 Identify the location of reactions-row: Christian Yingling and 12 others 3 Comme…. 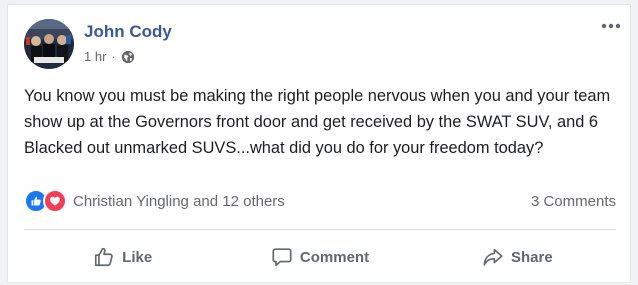
(320, 201).